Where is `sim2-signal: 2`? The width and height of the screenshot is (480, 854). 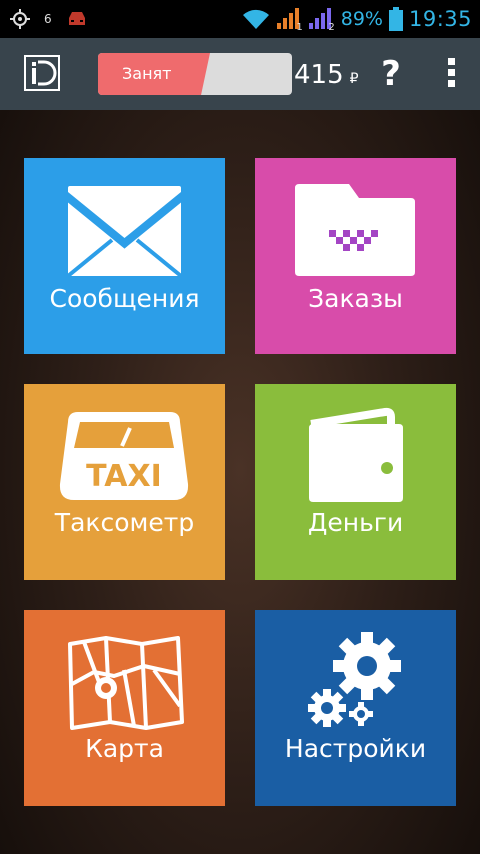 sim2-signal: 2 is located at coordinates (321, 20).